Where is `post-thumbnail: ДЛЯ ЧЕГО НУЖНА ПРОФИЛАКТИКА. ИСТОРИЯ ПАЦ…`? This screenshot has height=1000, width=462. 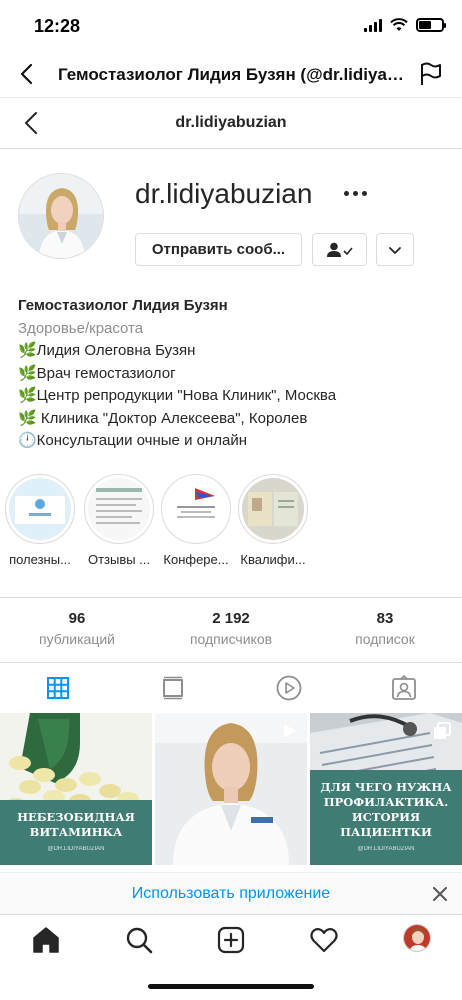
post-thumbnail: ДЛЯ ЧЕГО НУЖНА ПРОФИЛАКТИКА. ИСТОРИЯ ПАЦ… is located at coordinates (386, 789).